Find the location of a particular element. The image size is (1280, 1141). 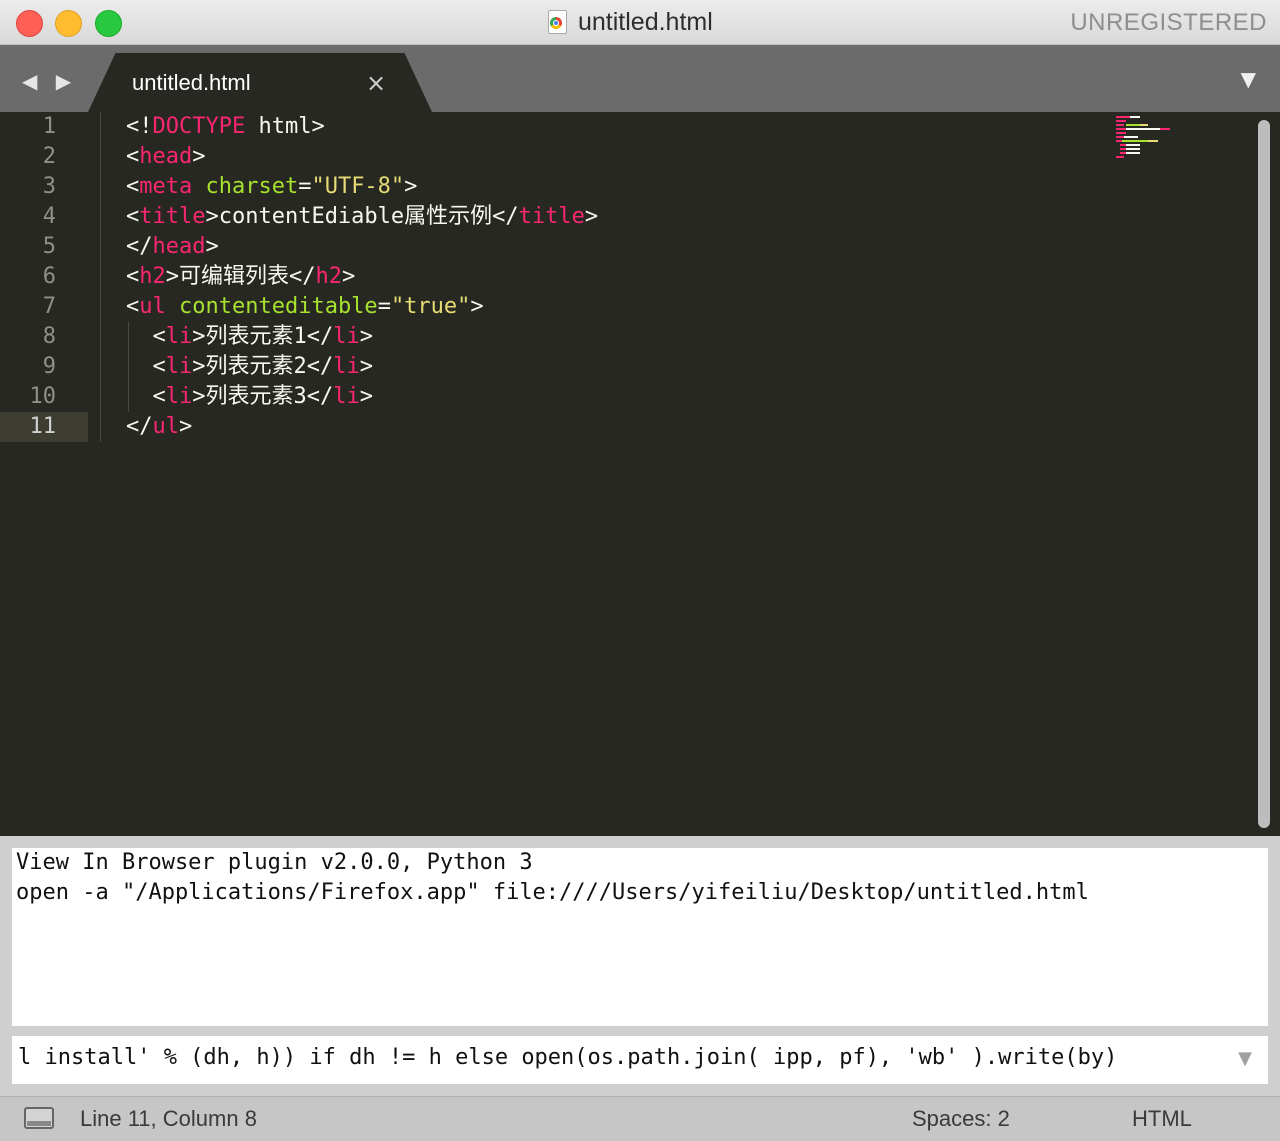

minimap is located at coordinates (1154, 138).